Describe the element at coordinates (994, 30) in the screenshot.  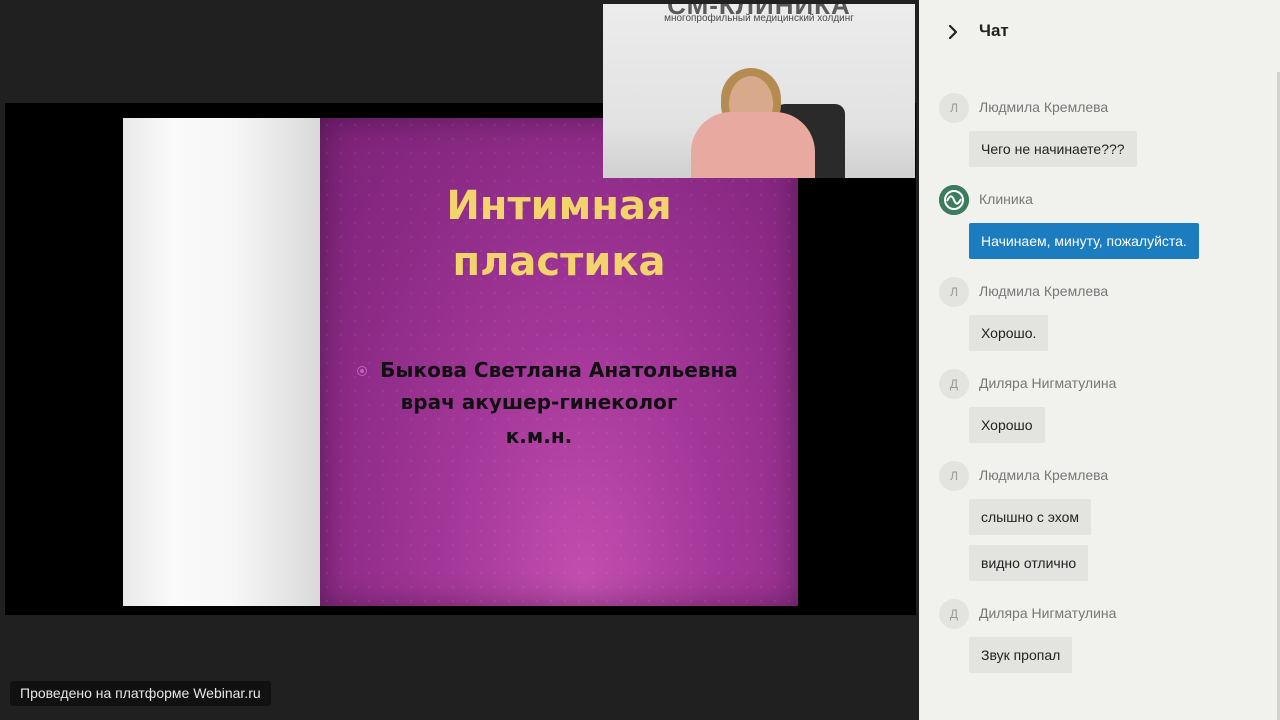
I see `chat-title: Чат` at that location.